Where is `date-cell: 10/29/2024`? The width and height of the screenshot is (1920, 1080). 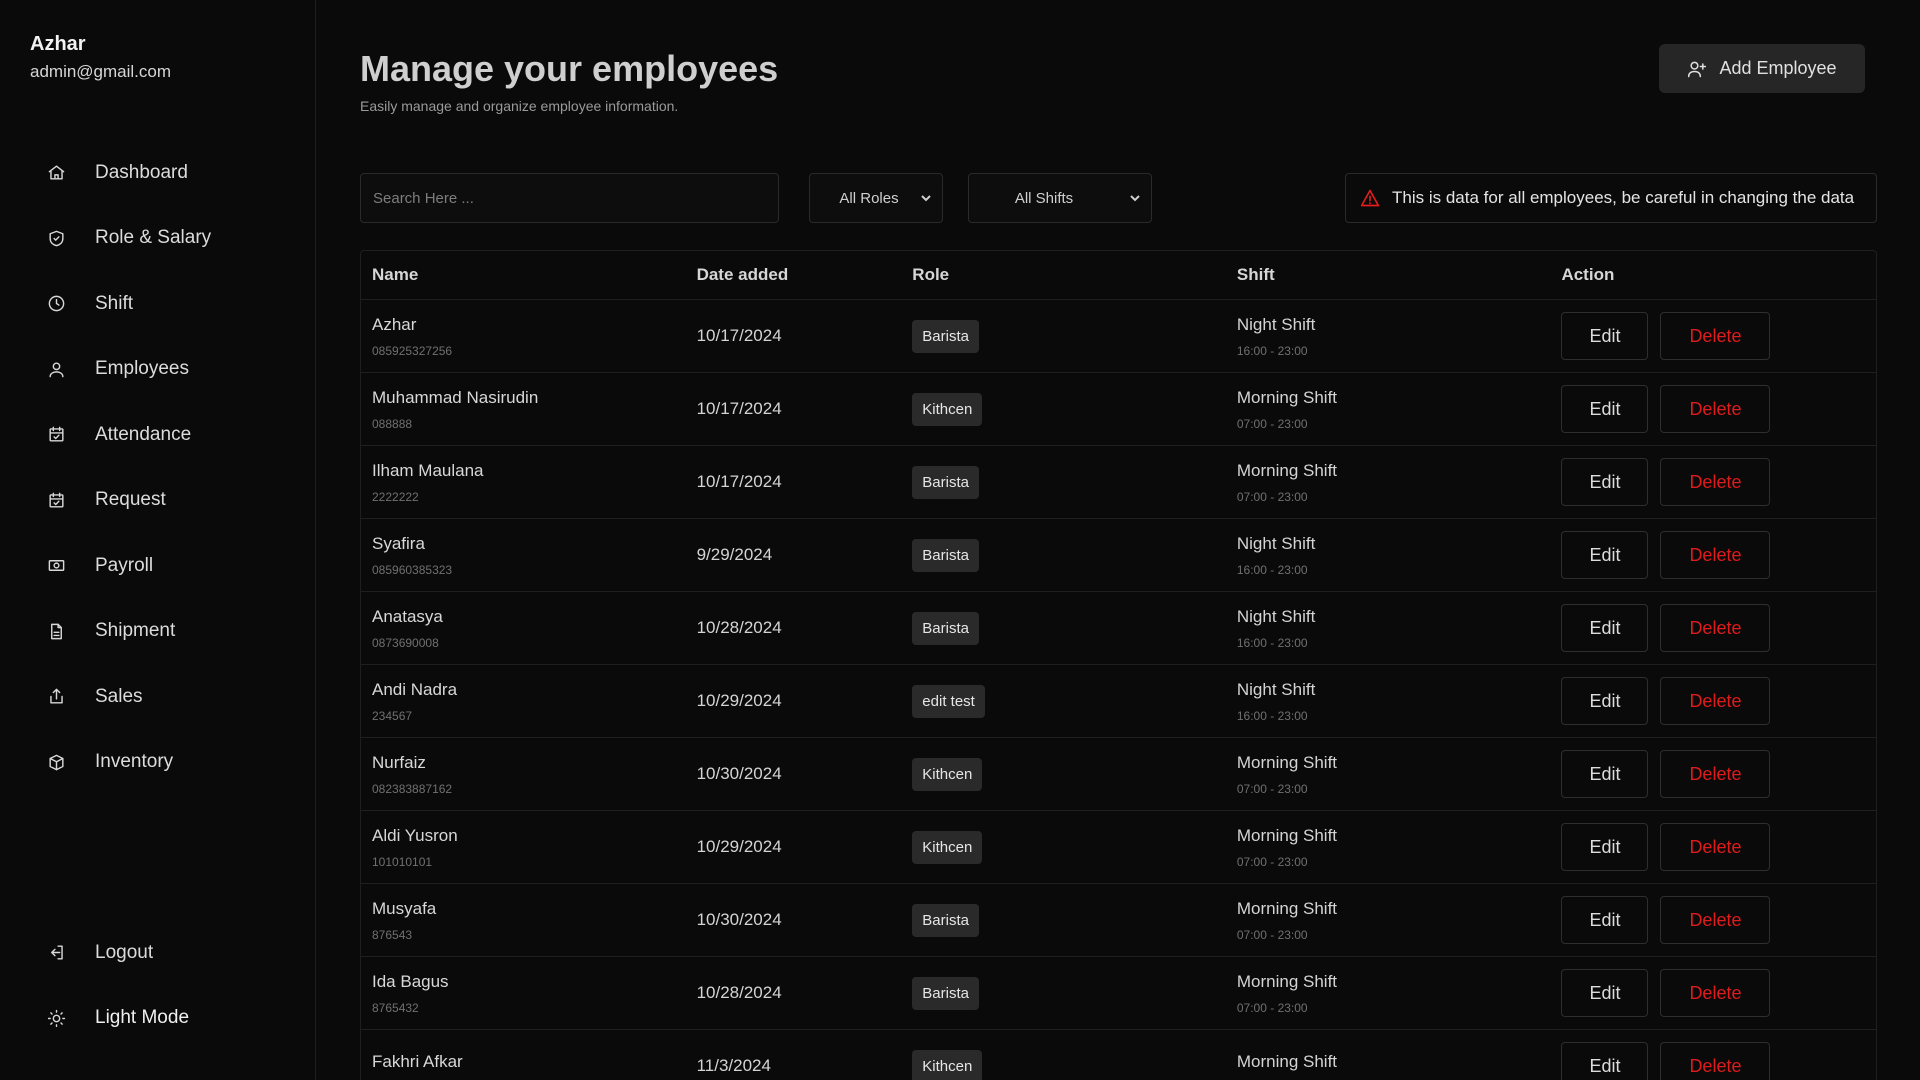 date-cell: 10/29/2024 is located at coordinates (794, 701).